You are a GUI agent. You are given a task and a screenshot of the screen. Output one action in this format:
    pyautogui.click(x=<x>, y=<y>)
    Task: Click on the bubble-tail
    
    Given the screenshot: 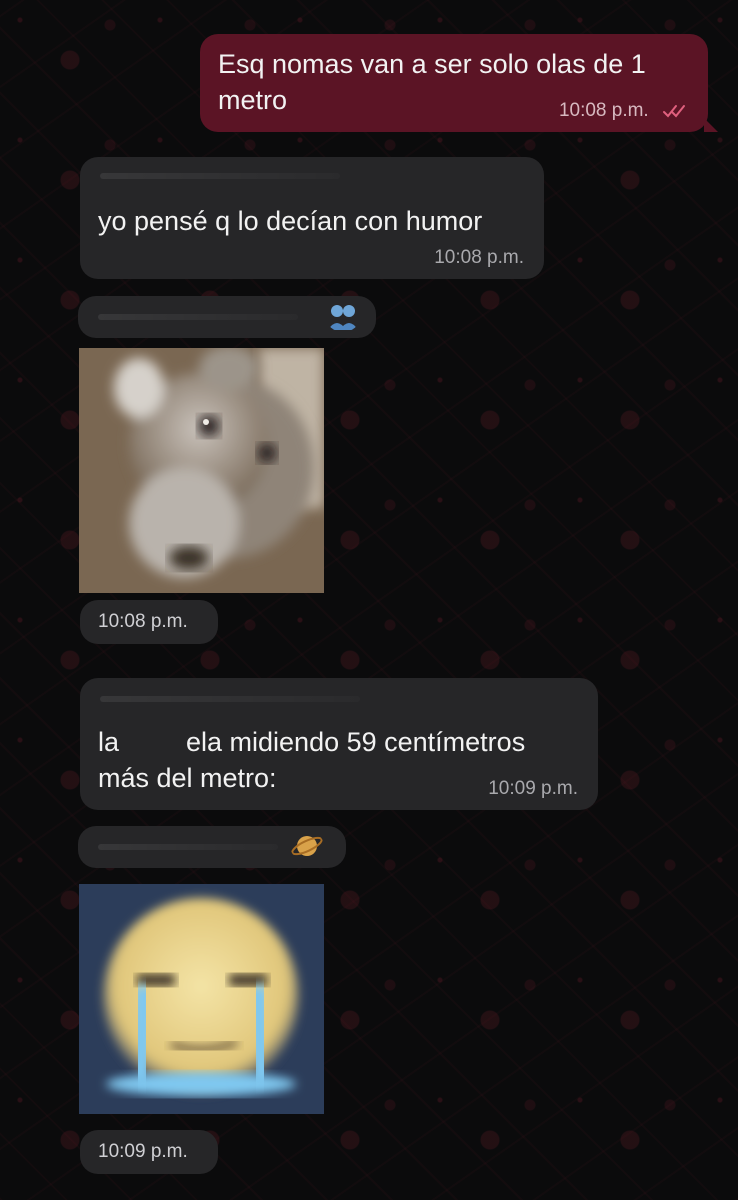 What is the action you would take?
    pyautogui.click(x=711, y=125)
    